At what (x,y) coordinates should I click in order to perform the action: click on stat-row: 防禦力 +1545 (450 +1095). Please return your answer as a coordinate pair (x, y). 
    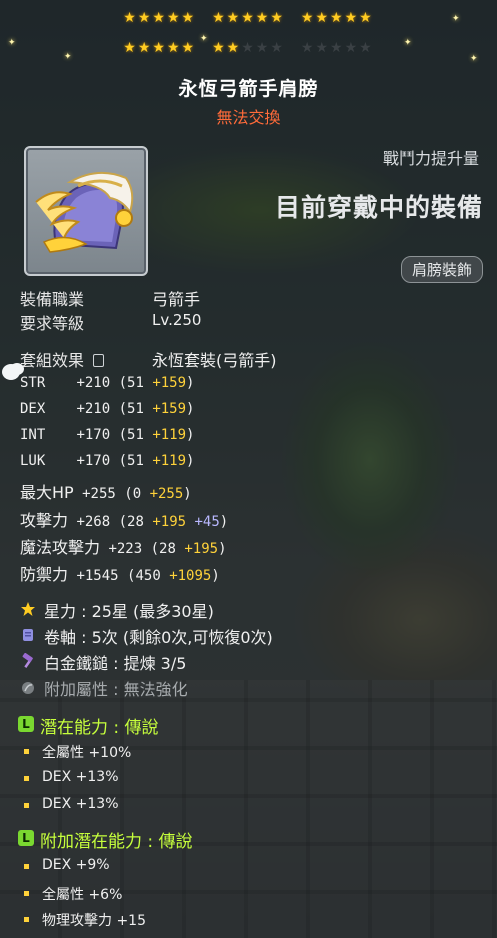
    Looking at the image, I should click on (120, 573).